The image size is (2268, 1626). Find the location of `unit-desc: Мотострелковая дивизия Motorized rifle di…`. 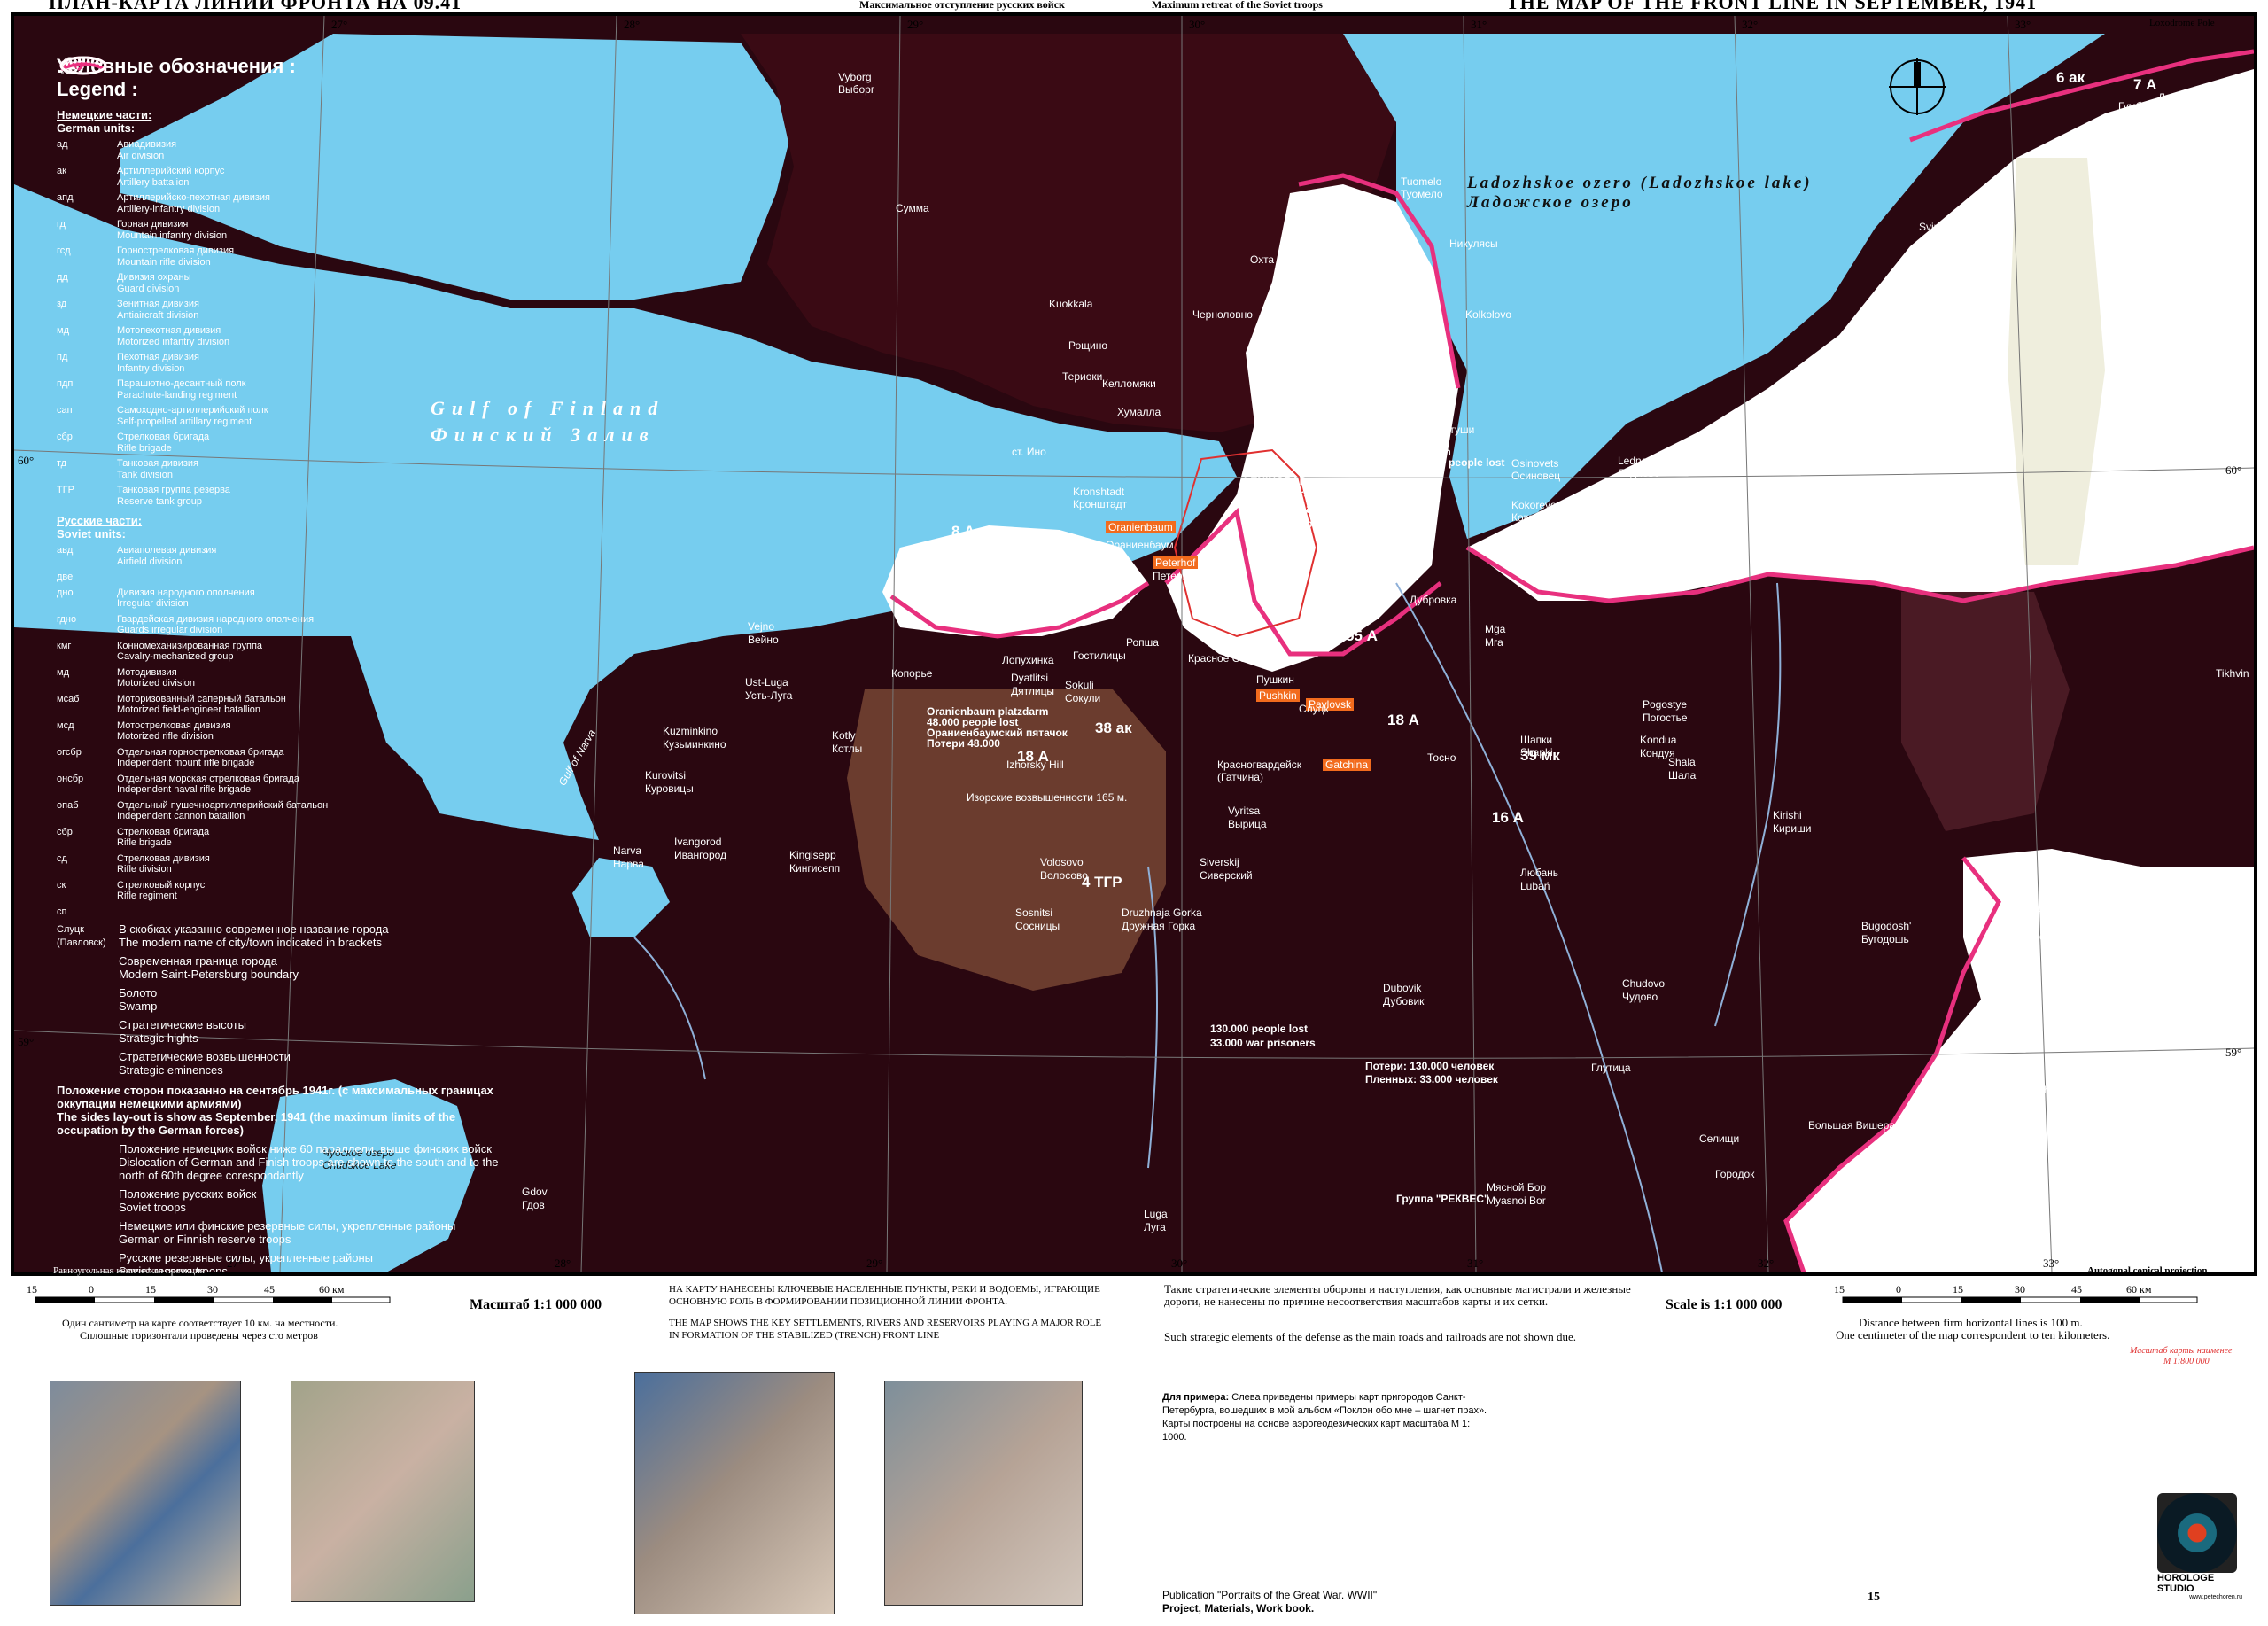

unit-desc: Мотострелковая дивизия Motorized rifle di… is located at coordinates (174, 731).